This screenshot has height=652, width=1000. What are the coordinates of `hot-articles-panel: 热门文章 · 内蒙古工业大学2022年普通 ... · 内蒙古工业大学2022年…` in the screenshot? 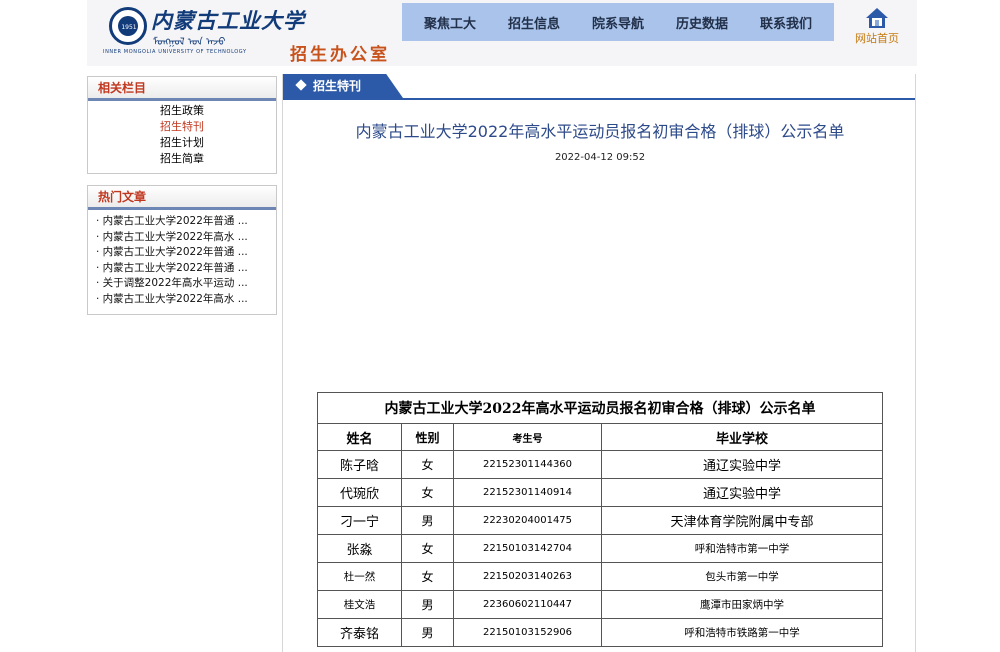 It's located at (182, 250).